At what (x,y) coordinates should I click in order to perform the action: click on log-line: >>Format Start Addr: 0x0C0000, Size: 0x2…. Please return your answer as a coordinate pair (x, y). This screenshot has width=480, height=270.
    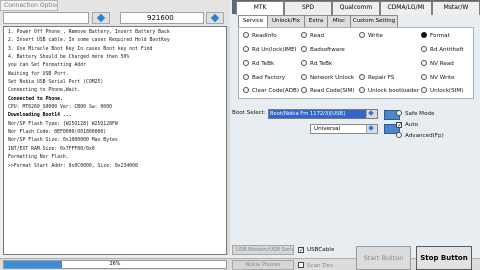
    Looking at the image, I should click on (73, 166).